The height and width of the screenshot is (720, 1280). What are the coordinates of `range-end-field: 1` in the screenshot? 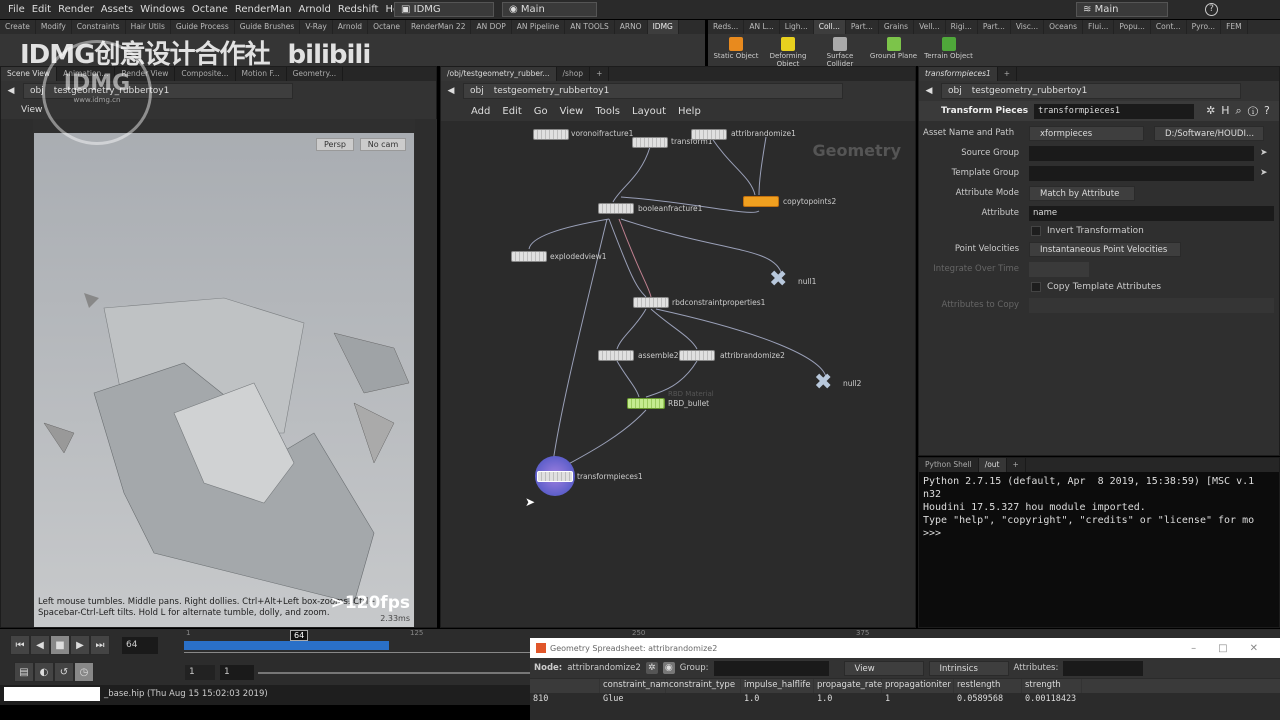 It's located at (237, 672).